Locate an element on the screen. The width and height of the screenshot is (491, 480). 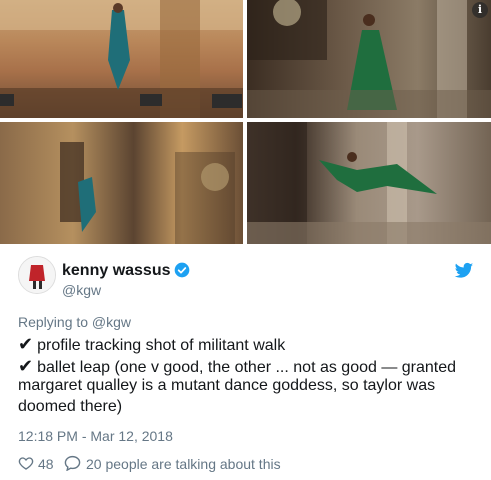
tweet-text-4: doomed there) is located at coordinates (70, 406).